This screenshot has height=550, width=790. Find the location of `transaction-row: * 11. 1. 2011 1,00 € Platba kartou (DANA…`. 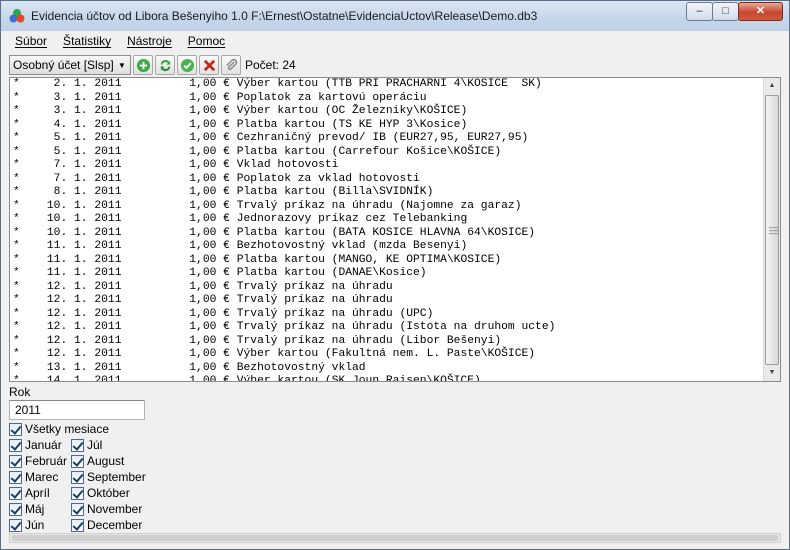

transaction-row: * 11. 1. 2011 1,00 € Platba kartou (DANA… is located at coordinates (387, 274).